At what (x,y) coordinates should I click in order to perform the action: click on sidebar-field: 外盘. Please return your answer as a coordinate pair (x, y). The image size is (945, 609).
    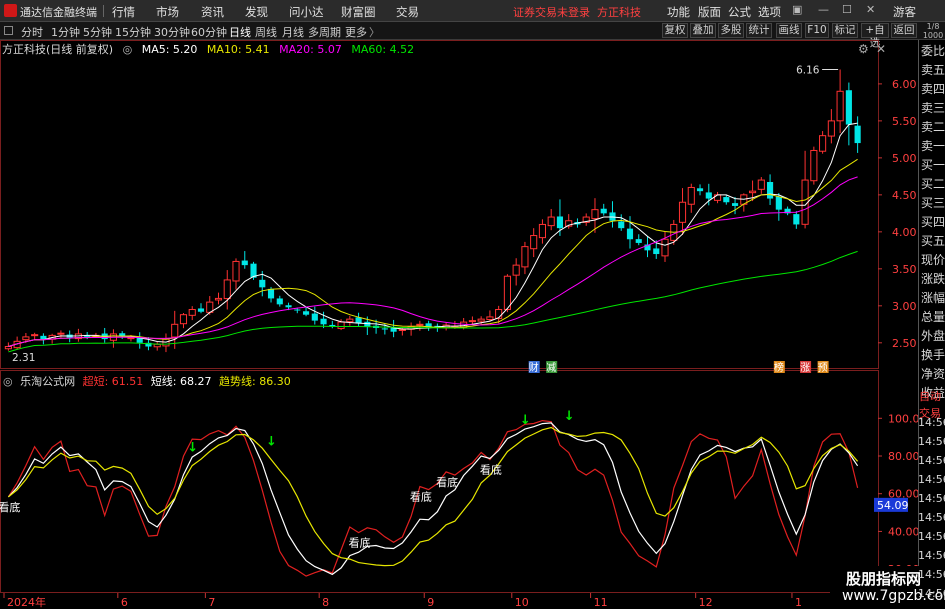
    Looking at the image, I should click on (933, 336).